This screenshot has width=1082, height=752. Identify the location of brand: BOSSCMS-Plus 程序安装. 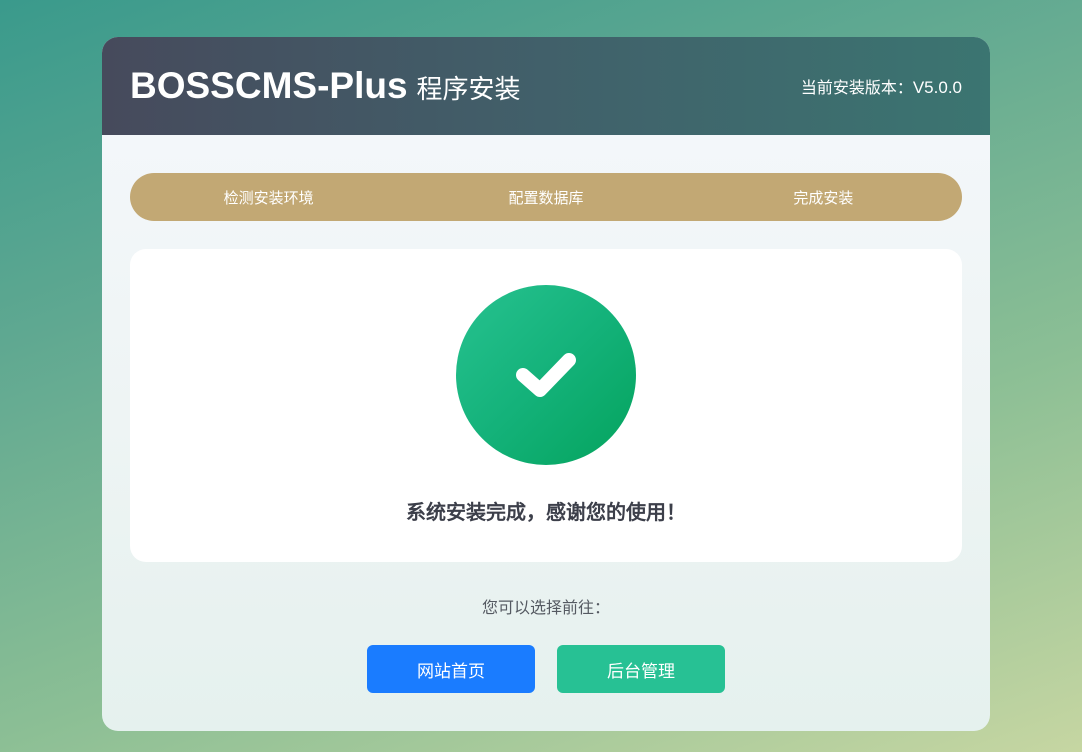
(325, 86).